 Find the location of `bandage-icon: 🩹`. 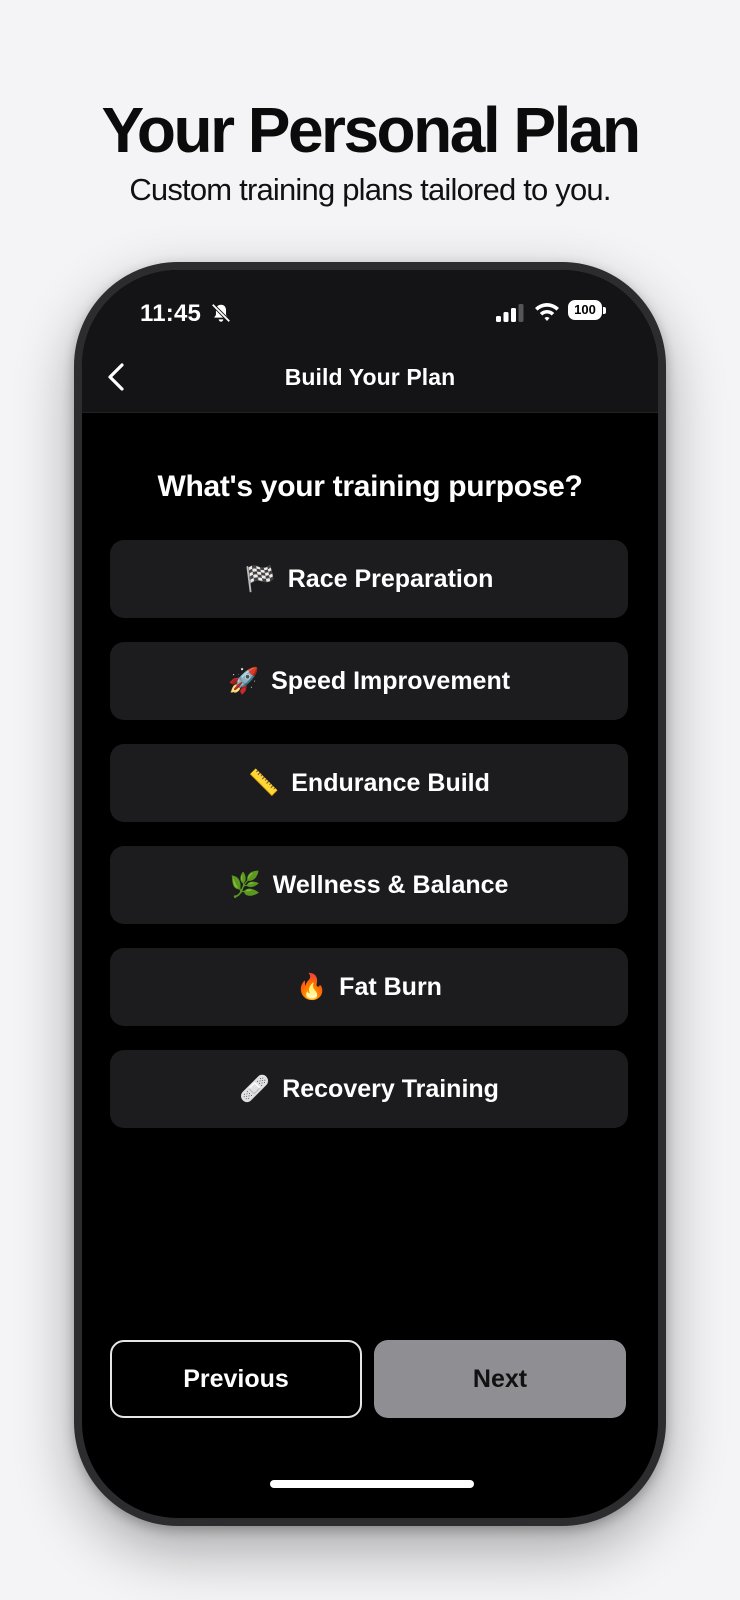

bandage-icon: 🩹 is located at coordinates (255, 1088).